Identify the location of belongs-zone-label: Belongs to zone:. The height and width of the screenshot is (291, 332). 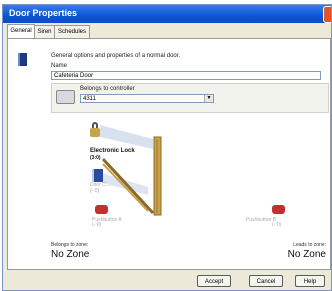
(70, 245).